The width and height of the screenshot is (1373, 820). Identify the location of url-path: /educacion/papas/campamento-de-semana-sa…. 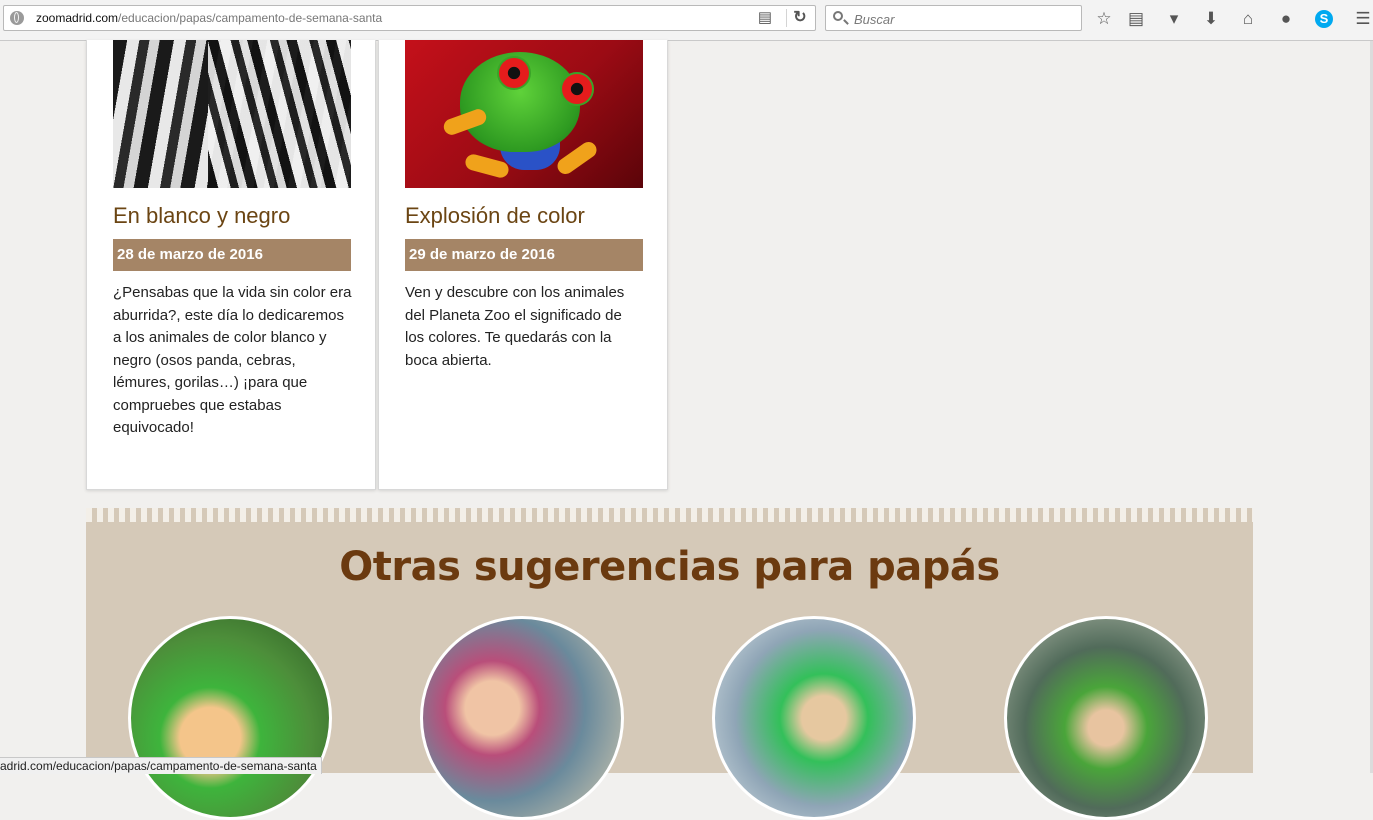
(250, 18).